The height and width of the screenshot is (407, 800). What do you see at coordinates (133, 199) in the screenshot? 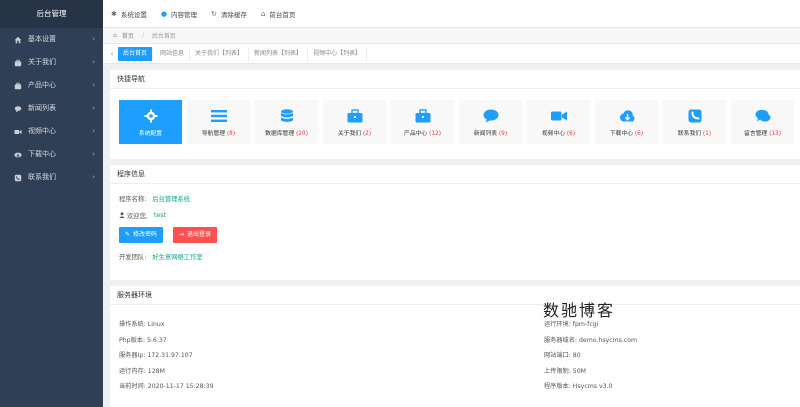
I see `program-name-label: 程序名称:` at bounding box center [133, 199].